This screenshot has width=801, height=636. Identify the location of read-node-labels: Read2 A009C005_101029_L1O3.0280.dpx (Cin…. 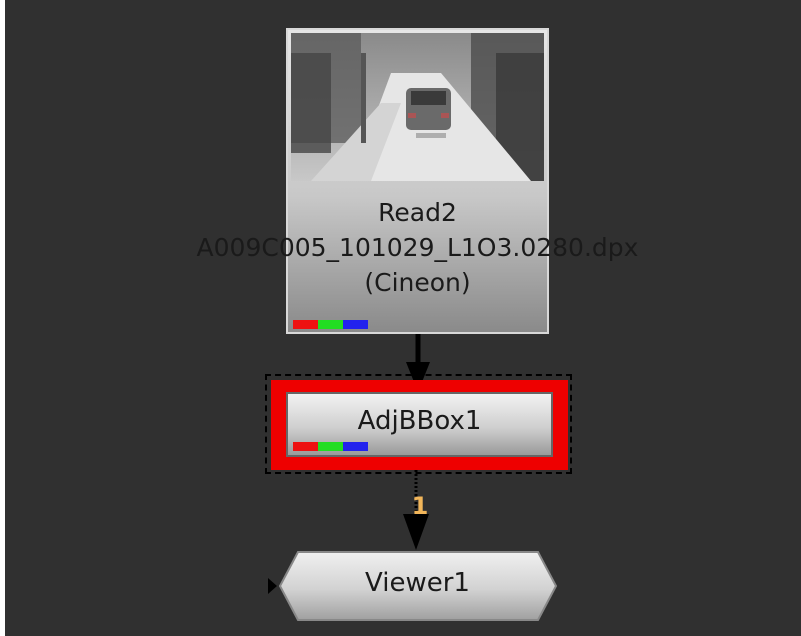
(417, 247).